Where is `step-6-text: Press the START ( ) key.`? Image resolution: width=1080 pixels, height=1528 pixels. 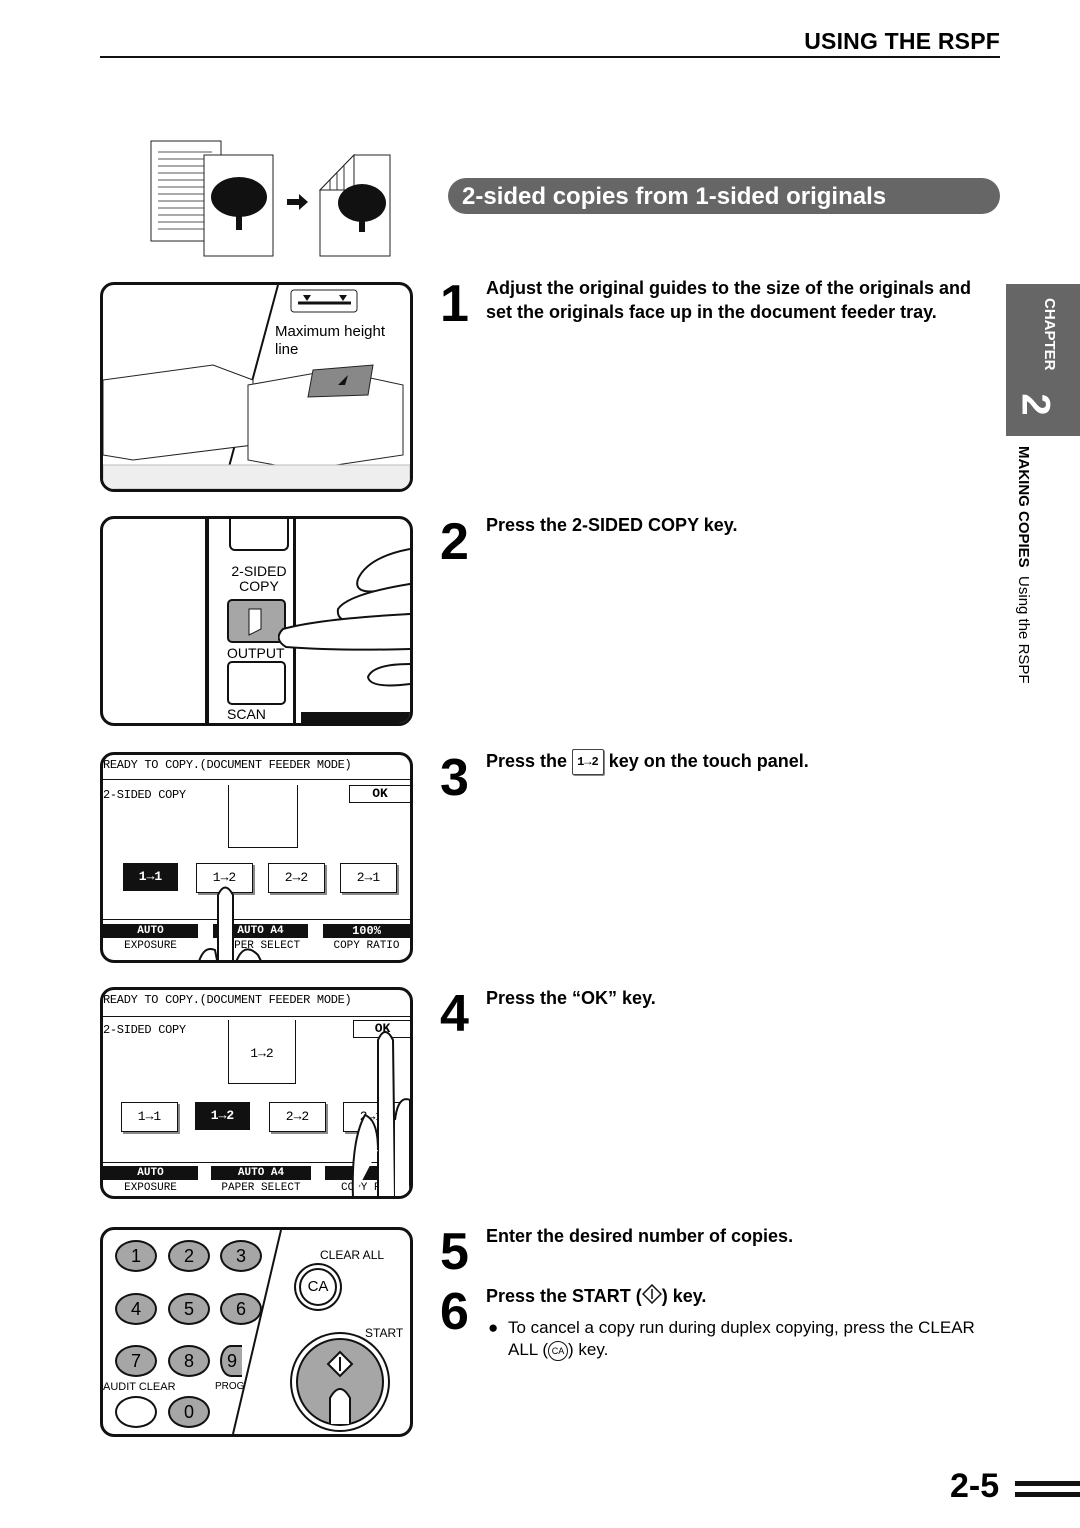
step-6-text: Press the START ( ) key. is located at coordinates (596, 1297).